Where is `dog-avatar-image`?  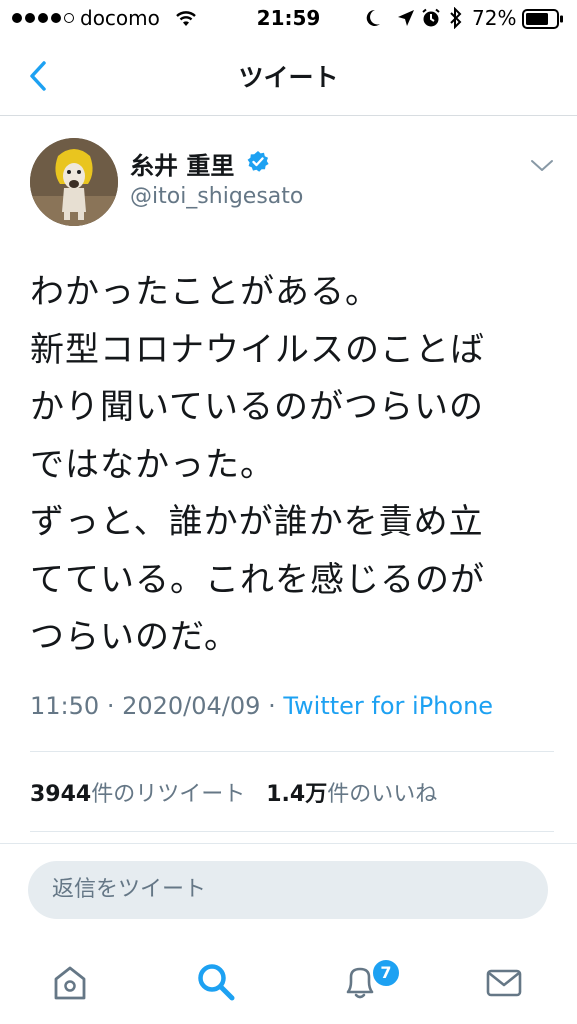
dog-avatar-image is located at coordinates (74, 182).